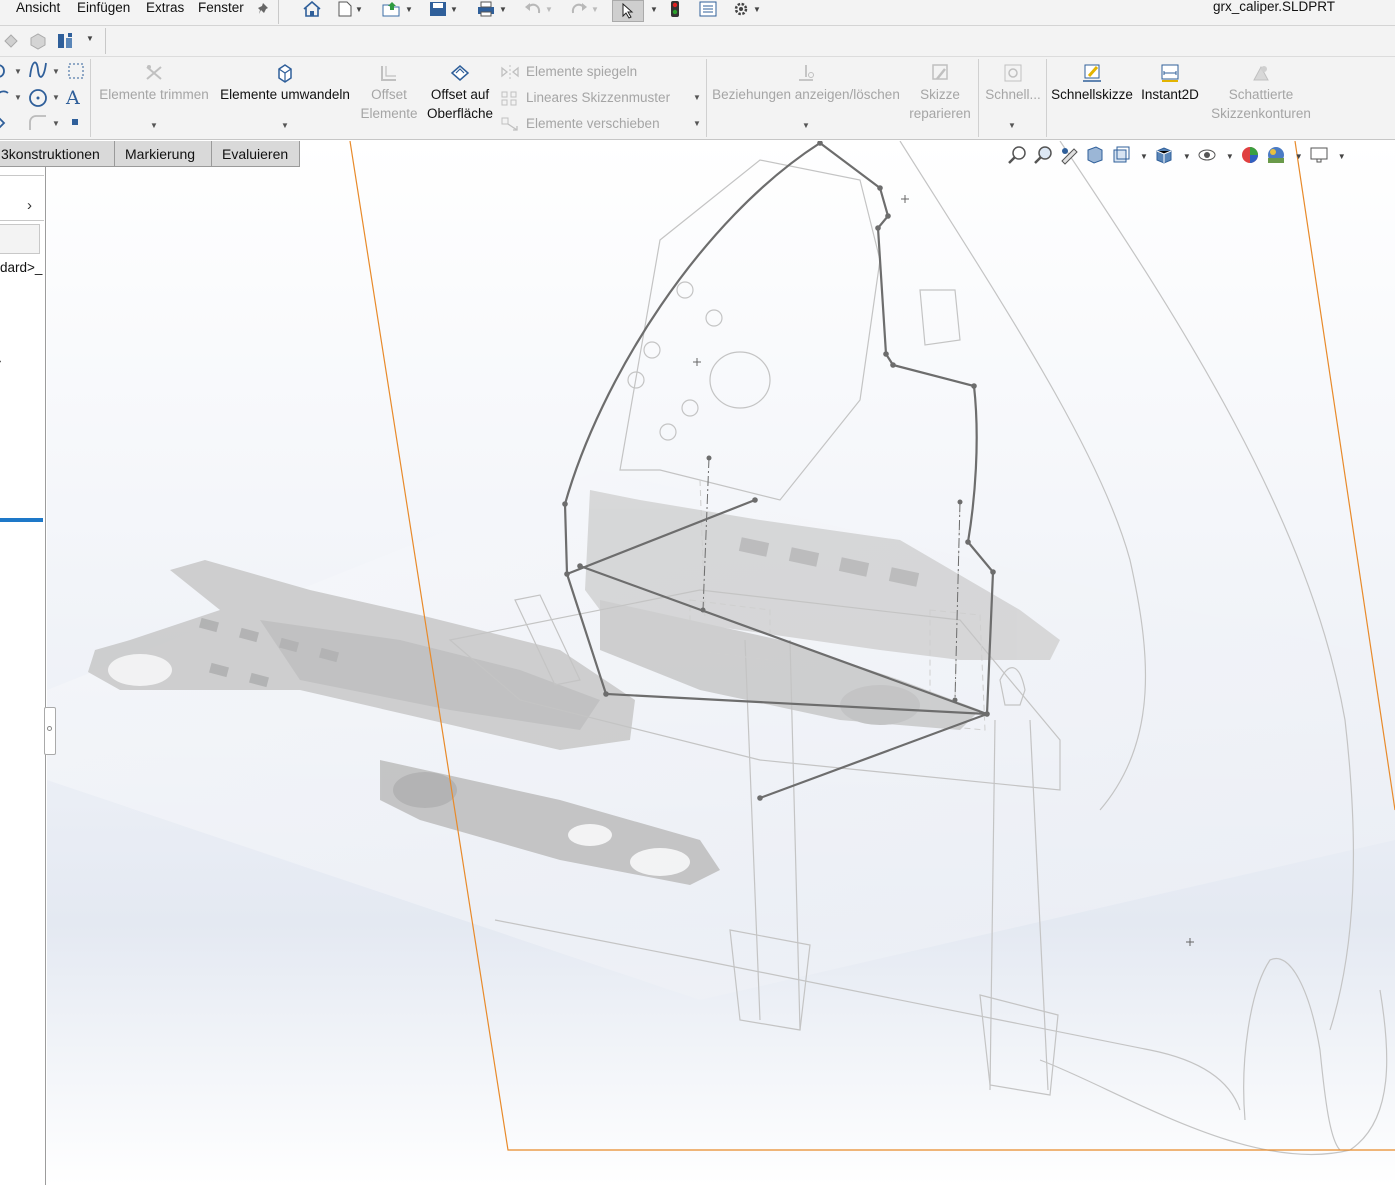 The width and height of the screenshot is (1395, 1185). Describe the element at coordinates (806, 83) in the screenshot. I see `display-delete-relations-button: Beziehungen anzeigen/löschen` at that location.